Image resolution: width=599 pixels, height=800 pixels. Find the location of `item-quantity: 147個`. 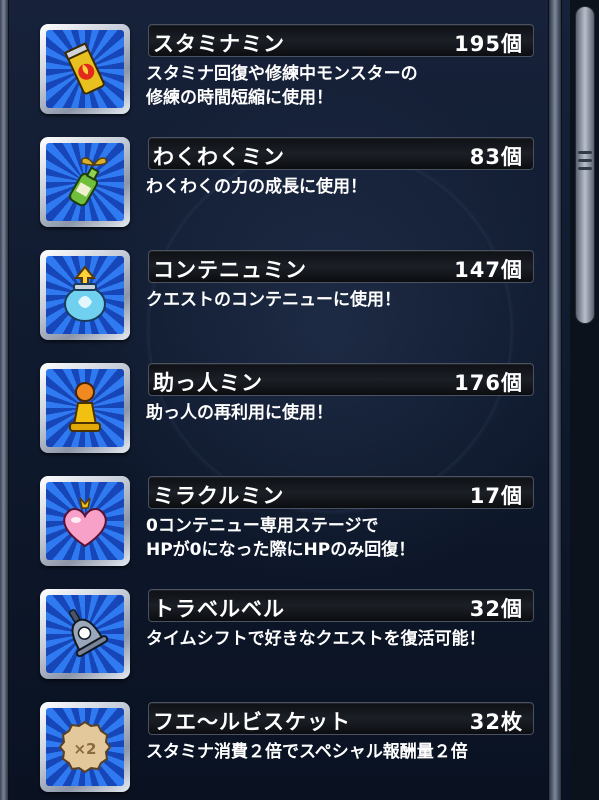

item-quantity: 147個 is located at coordinates (488, 270).